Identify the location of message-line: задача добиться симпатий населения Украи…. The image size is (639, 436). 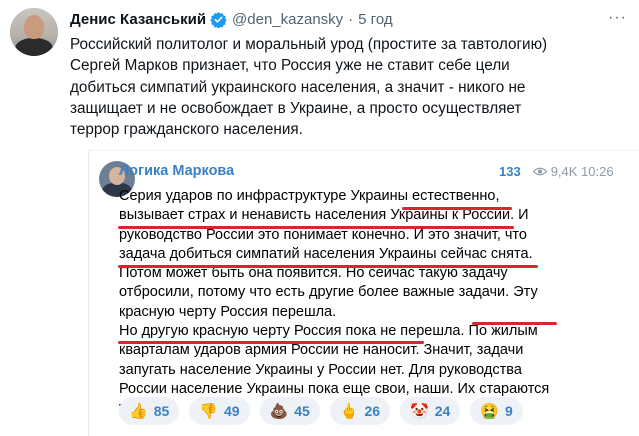
(326, 253).